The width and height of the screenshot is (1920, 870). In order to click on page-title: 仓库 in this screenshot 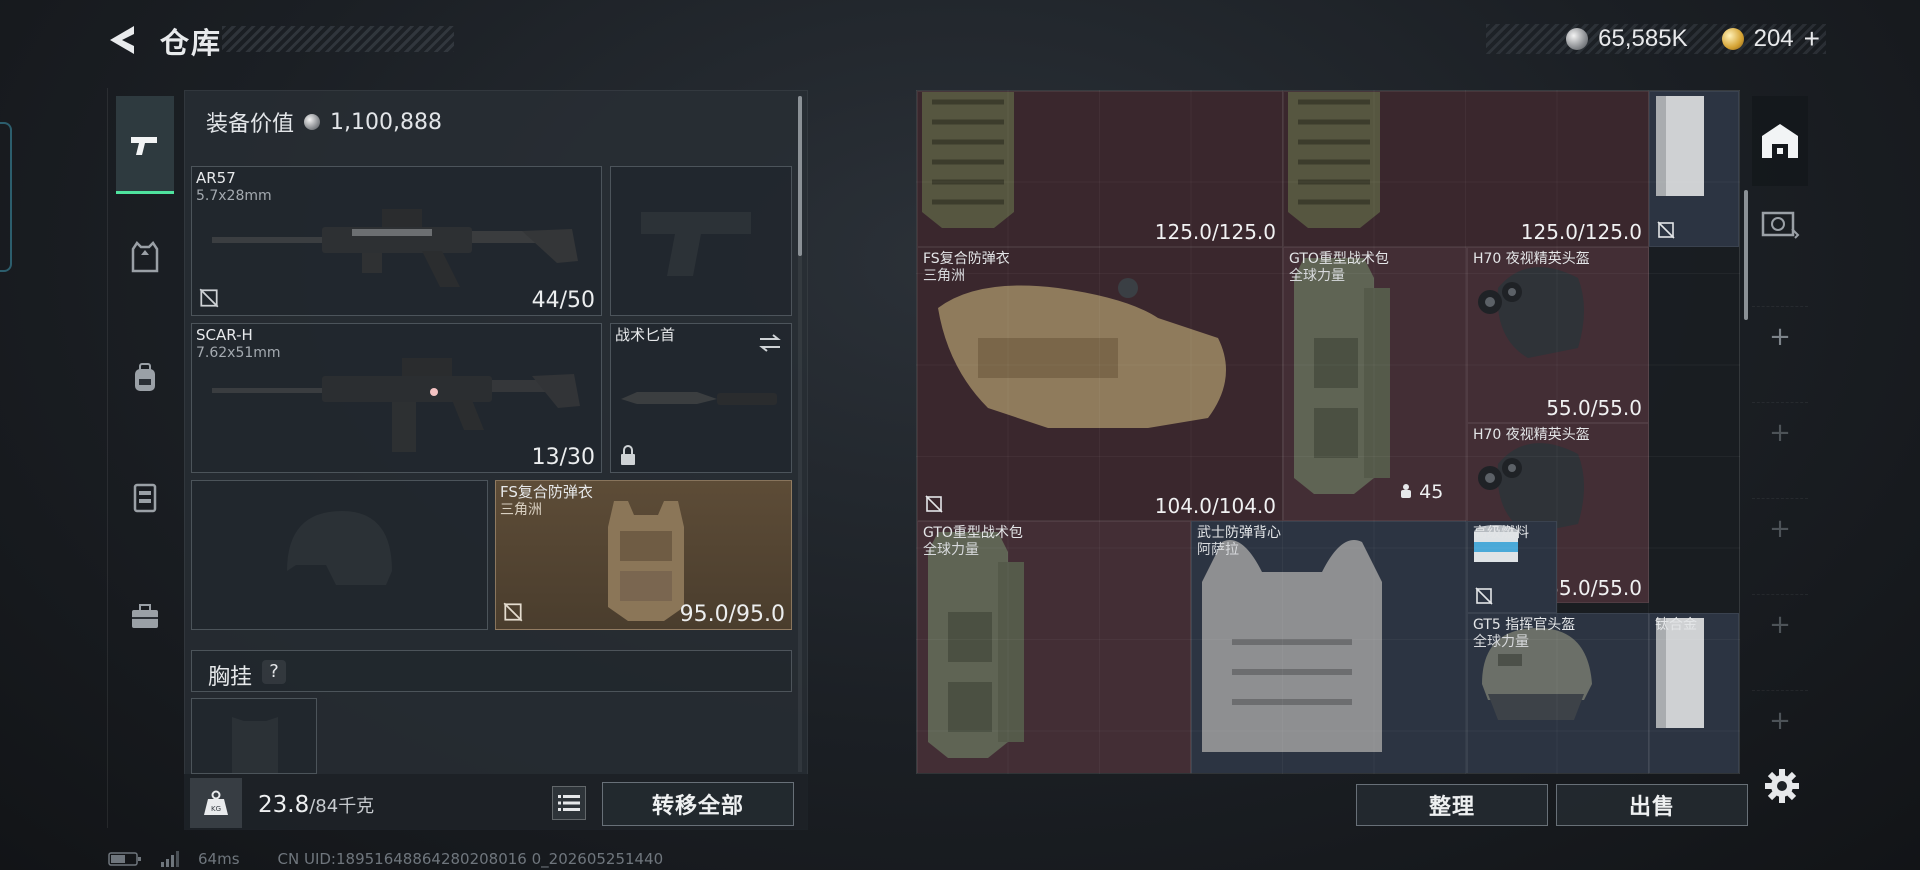, I will do `click(191, 43)`.